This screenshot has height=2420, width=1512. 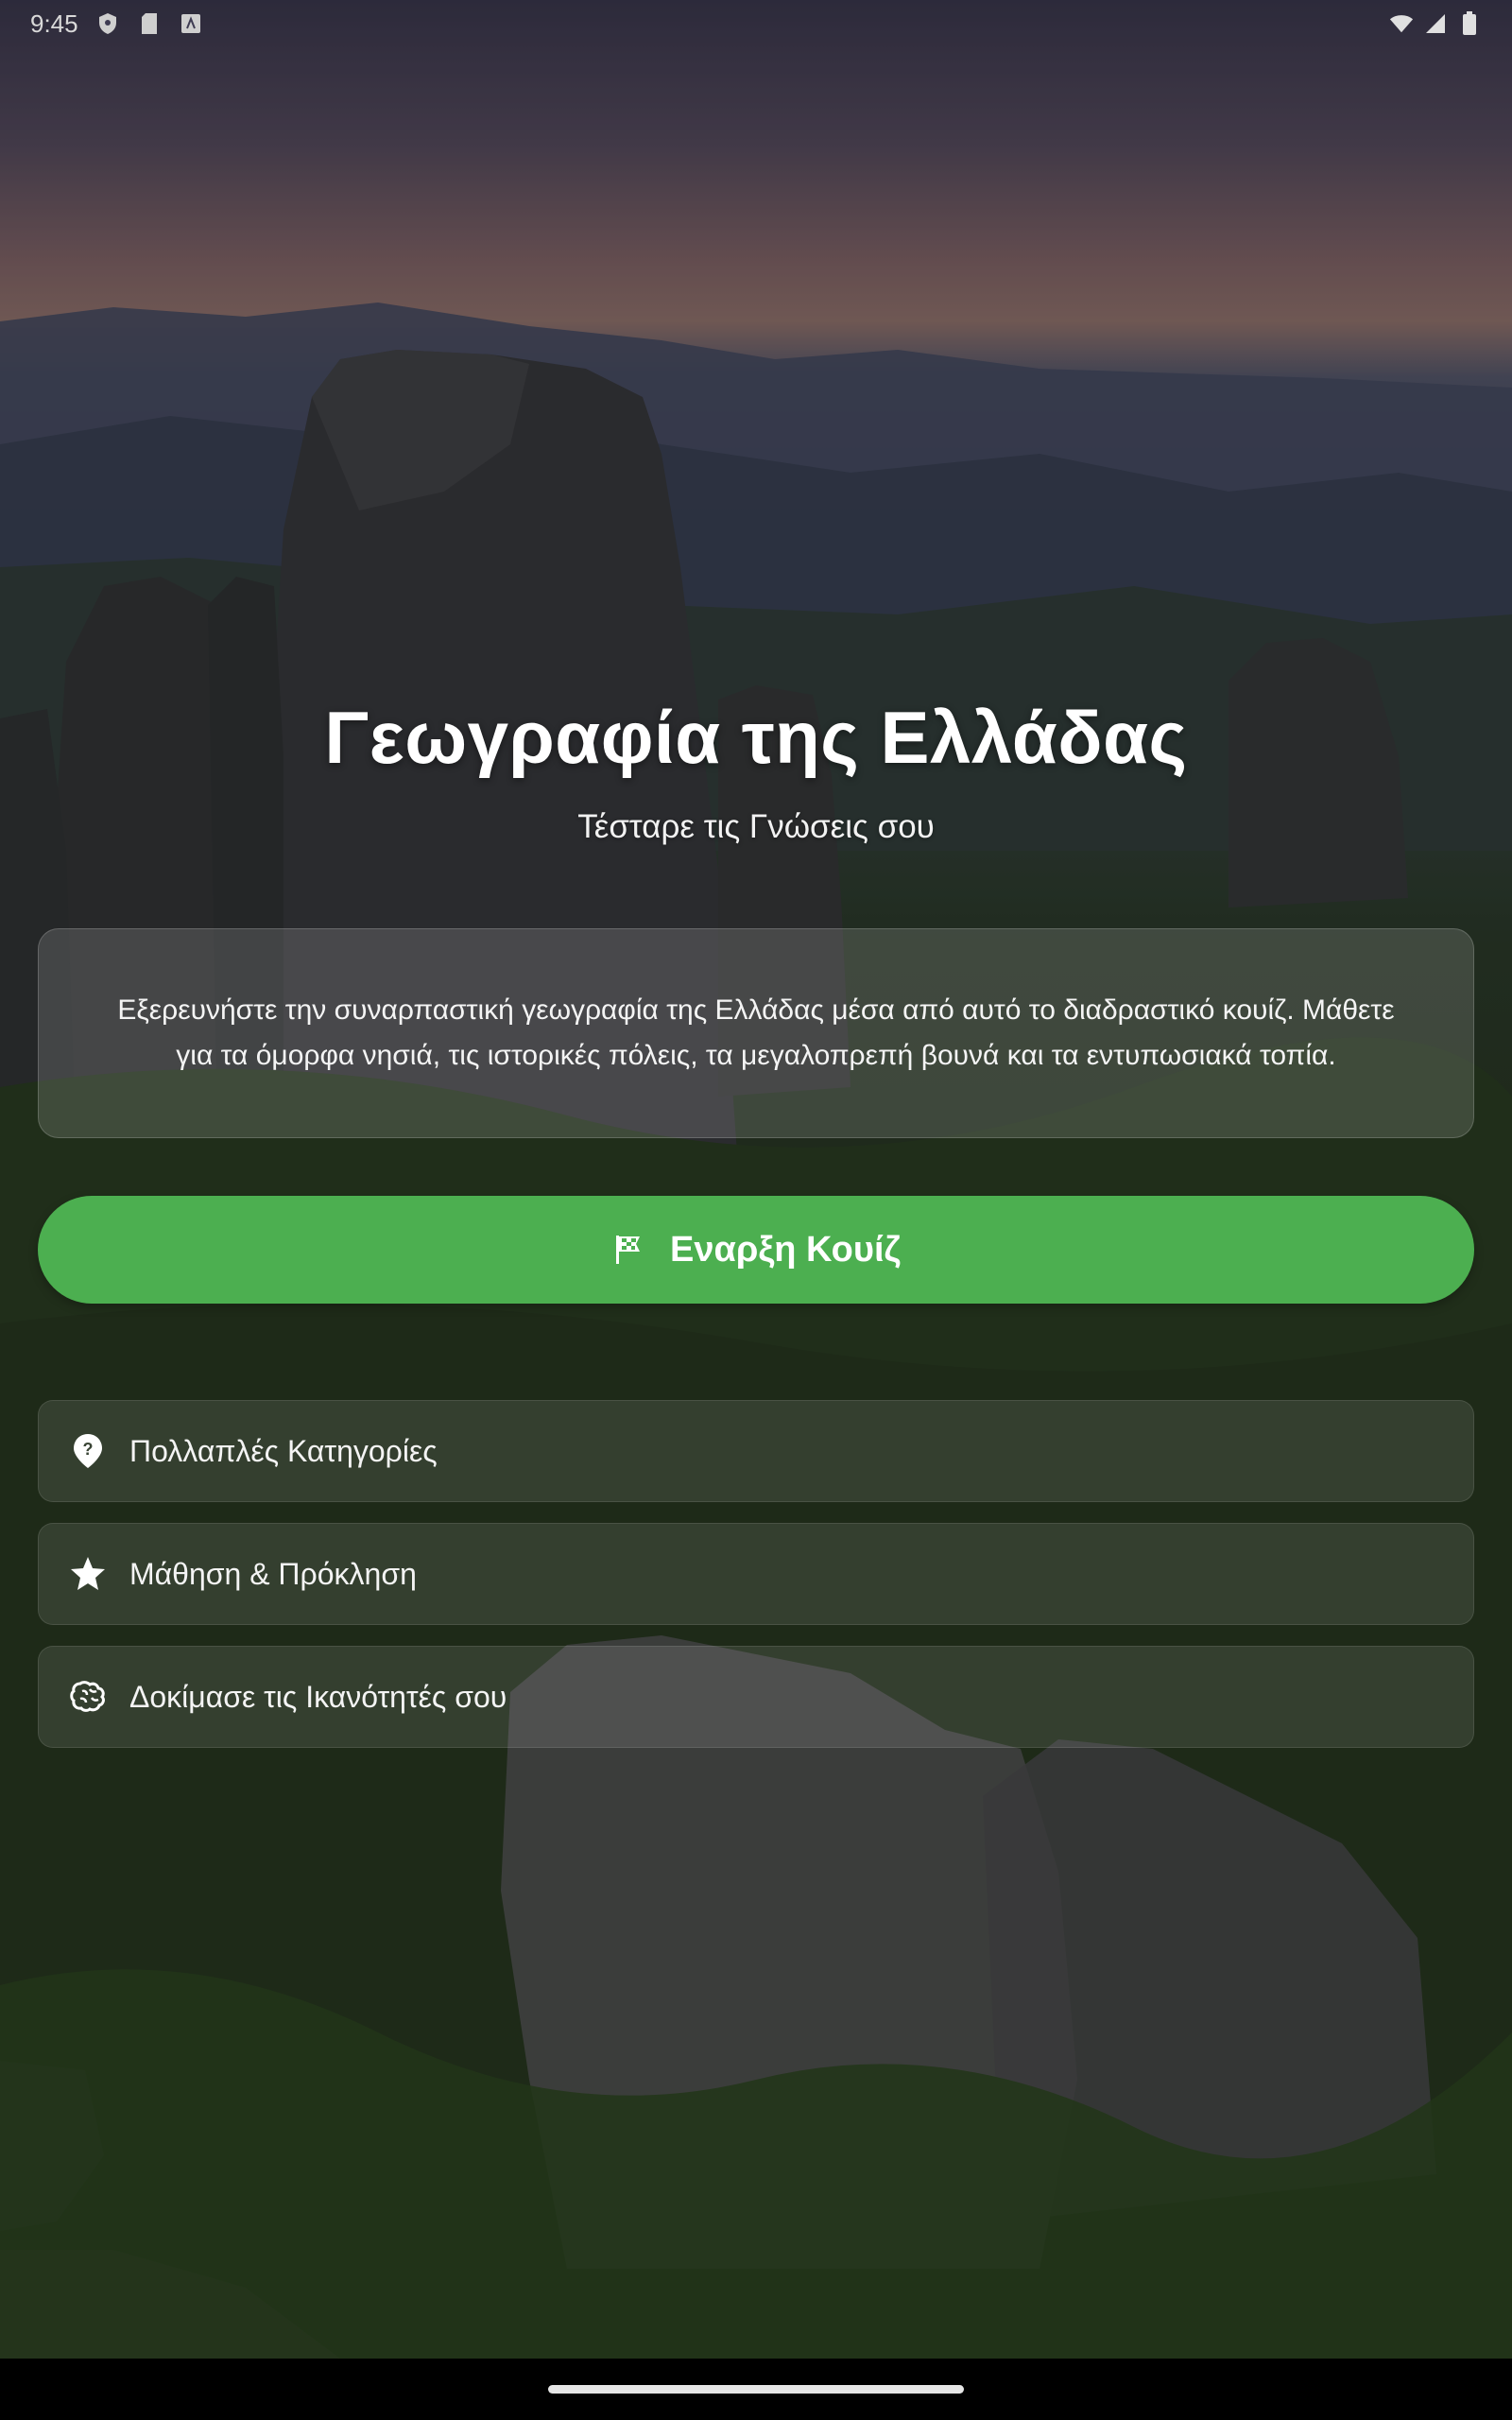 I want to click on feature-learning-challenge: Μάθηση & Πρόκληση, so click(x=756, y=1574).